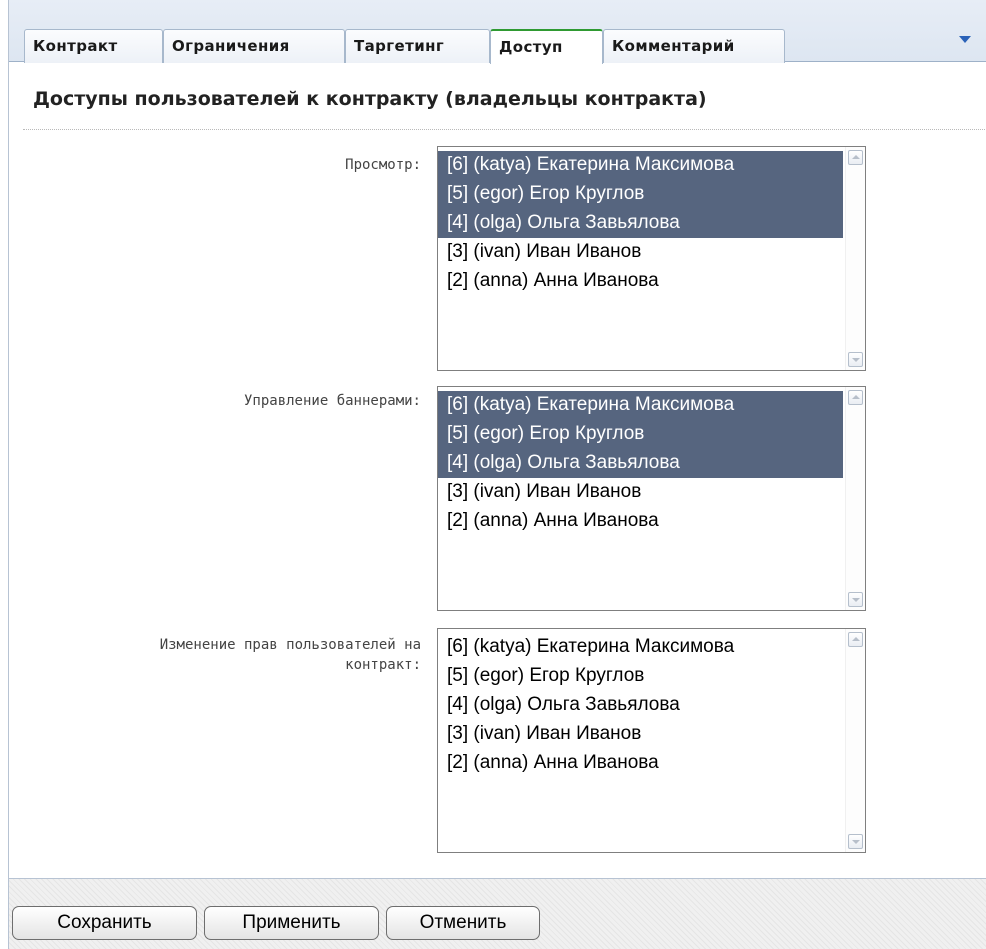 This screenshot has height=949, width=986. I want to click on view-access-label: Просмотр:, so click(383, 165).